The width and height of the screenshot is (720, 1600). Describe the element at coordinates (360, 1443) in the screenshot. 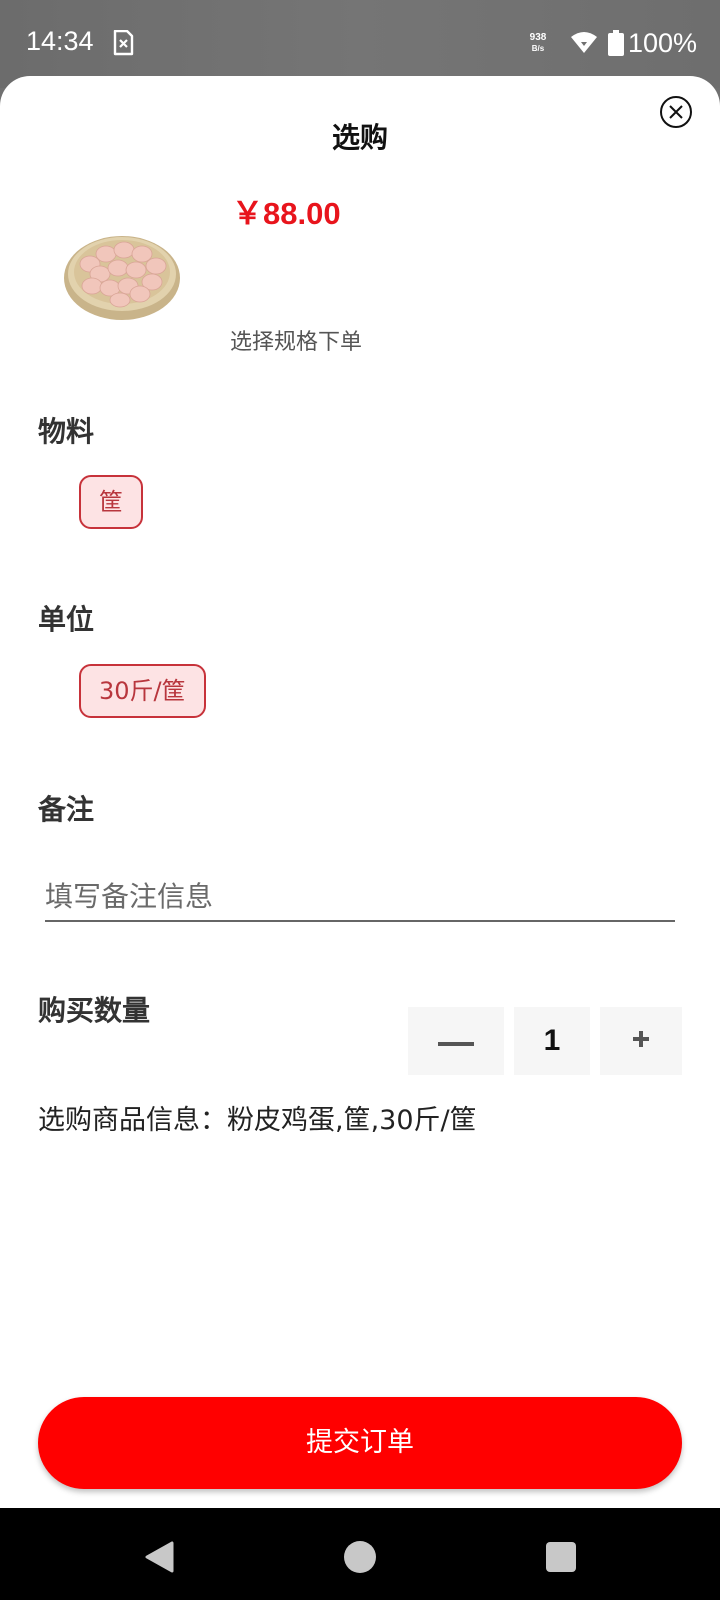

I see `submit-order-button: 提交订单` at that location.